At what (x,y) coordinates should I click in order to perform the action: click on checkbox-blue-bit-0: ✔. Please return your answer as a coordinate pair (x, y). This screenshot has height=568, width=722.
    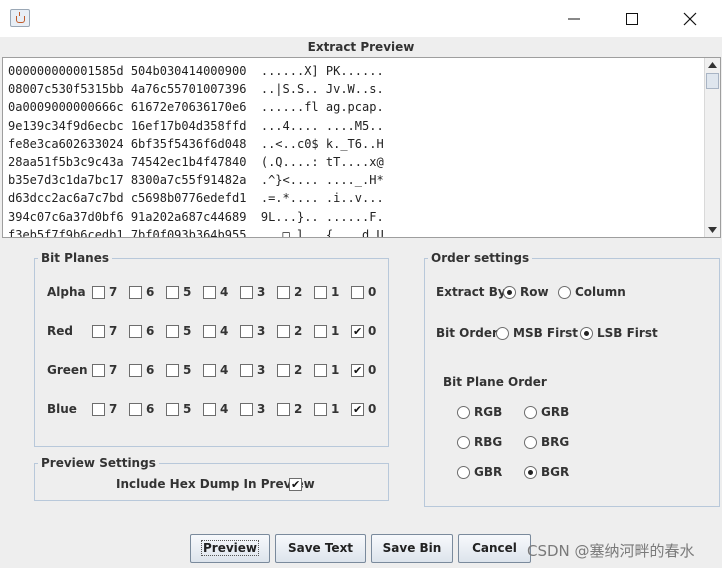
    Looking at the image, I should click on (357, 409).